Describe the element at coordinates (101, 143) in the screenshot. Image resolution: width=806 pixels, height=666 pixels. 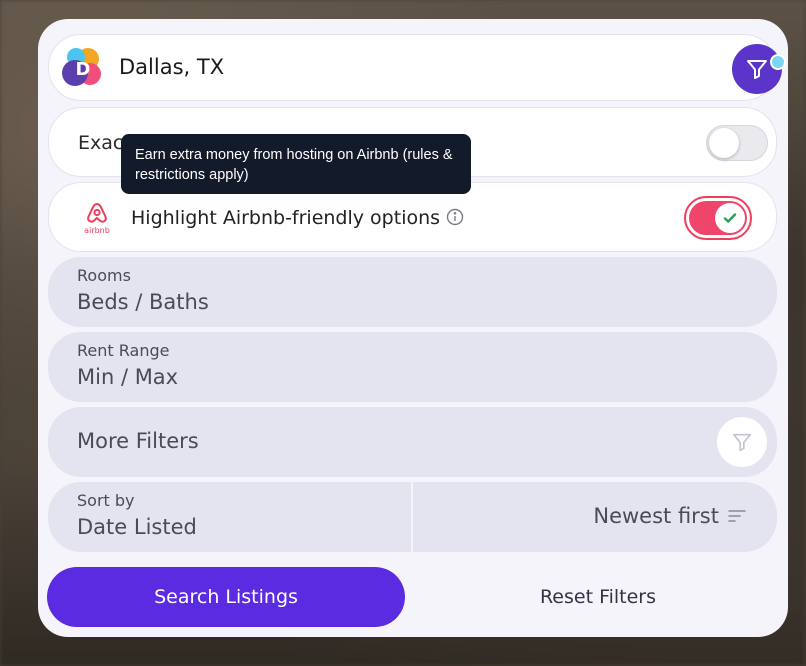
I see `exact-match-label: Exac` at that location.